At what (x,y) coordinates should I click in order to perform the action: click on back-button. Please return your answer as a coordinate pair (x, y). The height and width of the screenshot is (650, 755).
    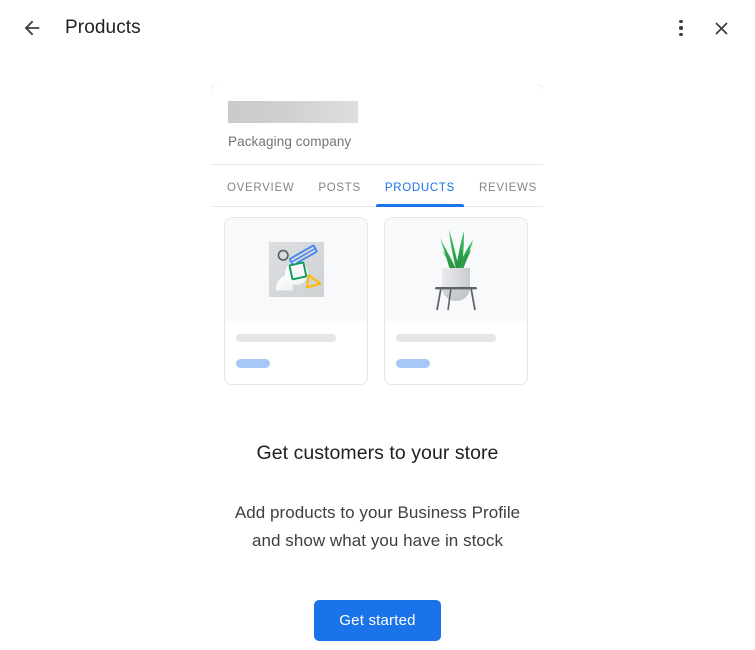
    Looking at the image, I should click on (32, 28).